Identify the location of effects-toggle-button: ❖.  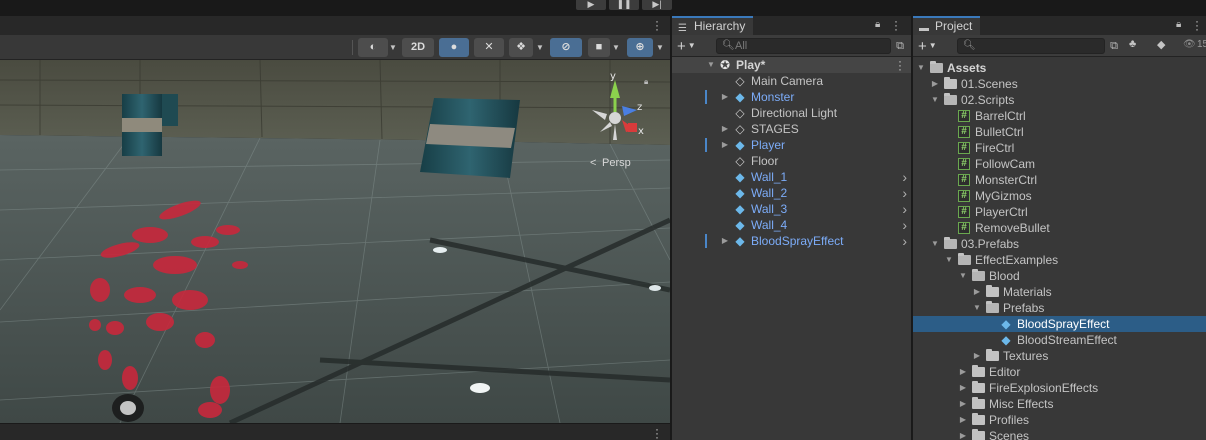
(521, 47).